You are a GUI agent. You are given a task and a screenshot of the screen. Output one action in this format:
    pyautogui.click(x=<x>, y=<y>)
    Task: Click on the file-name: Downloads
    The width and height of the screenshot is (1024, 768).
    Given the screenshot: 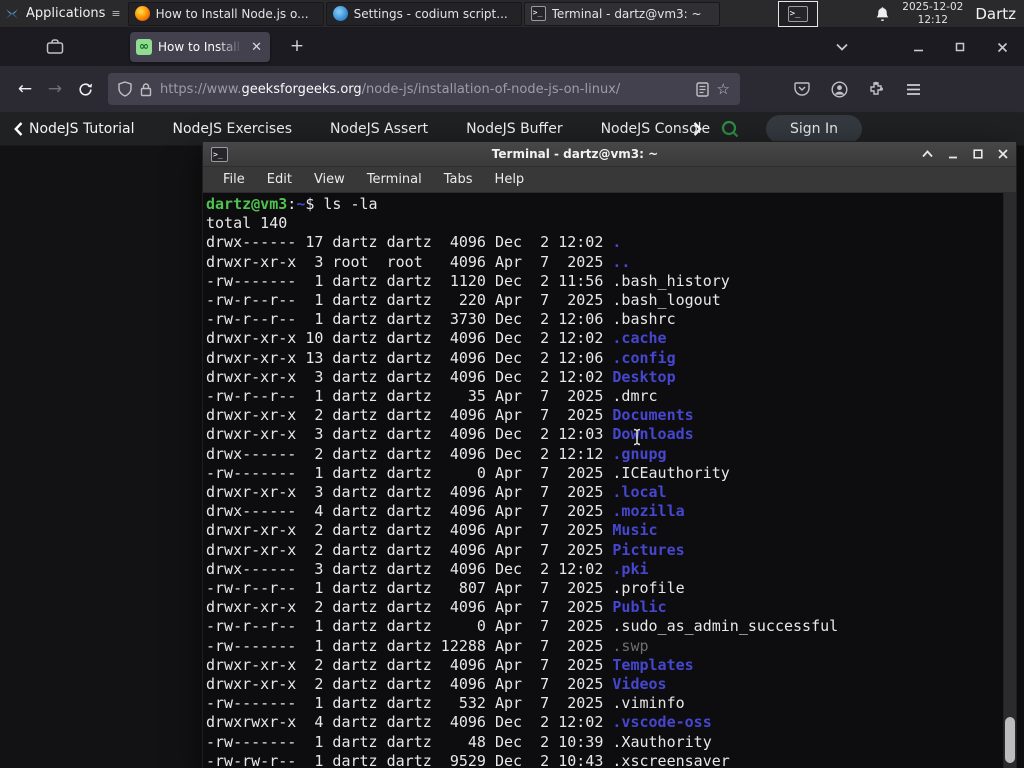 What is the action you would take?
    pyautogui.click(x=653, y=434)
    